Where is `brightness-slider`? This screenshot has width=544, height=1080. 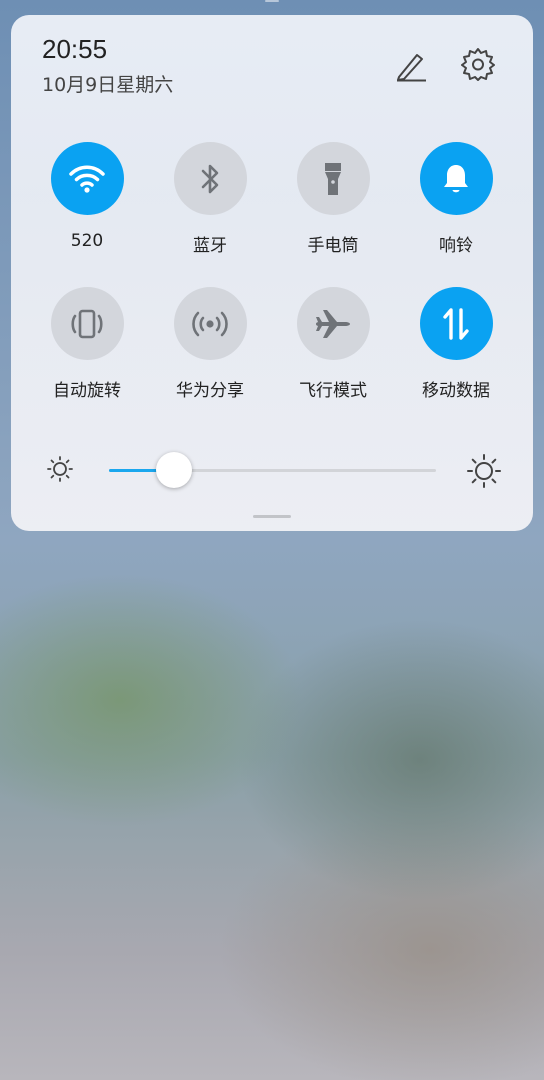 brightness-slider is located at coordinates (272, 470).